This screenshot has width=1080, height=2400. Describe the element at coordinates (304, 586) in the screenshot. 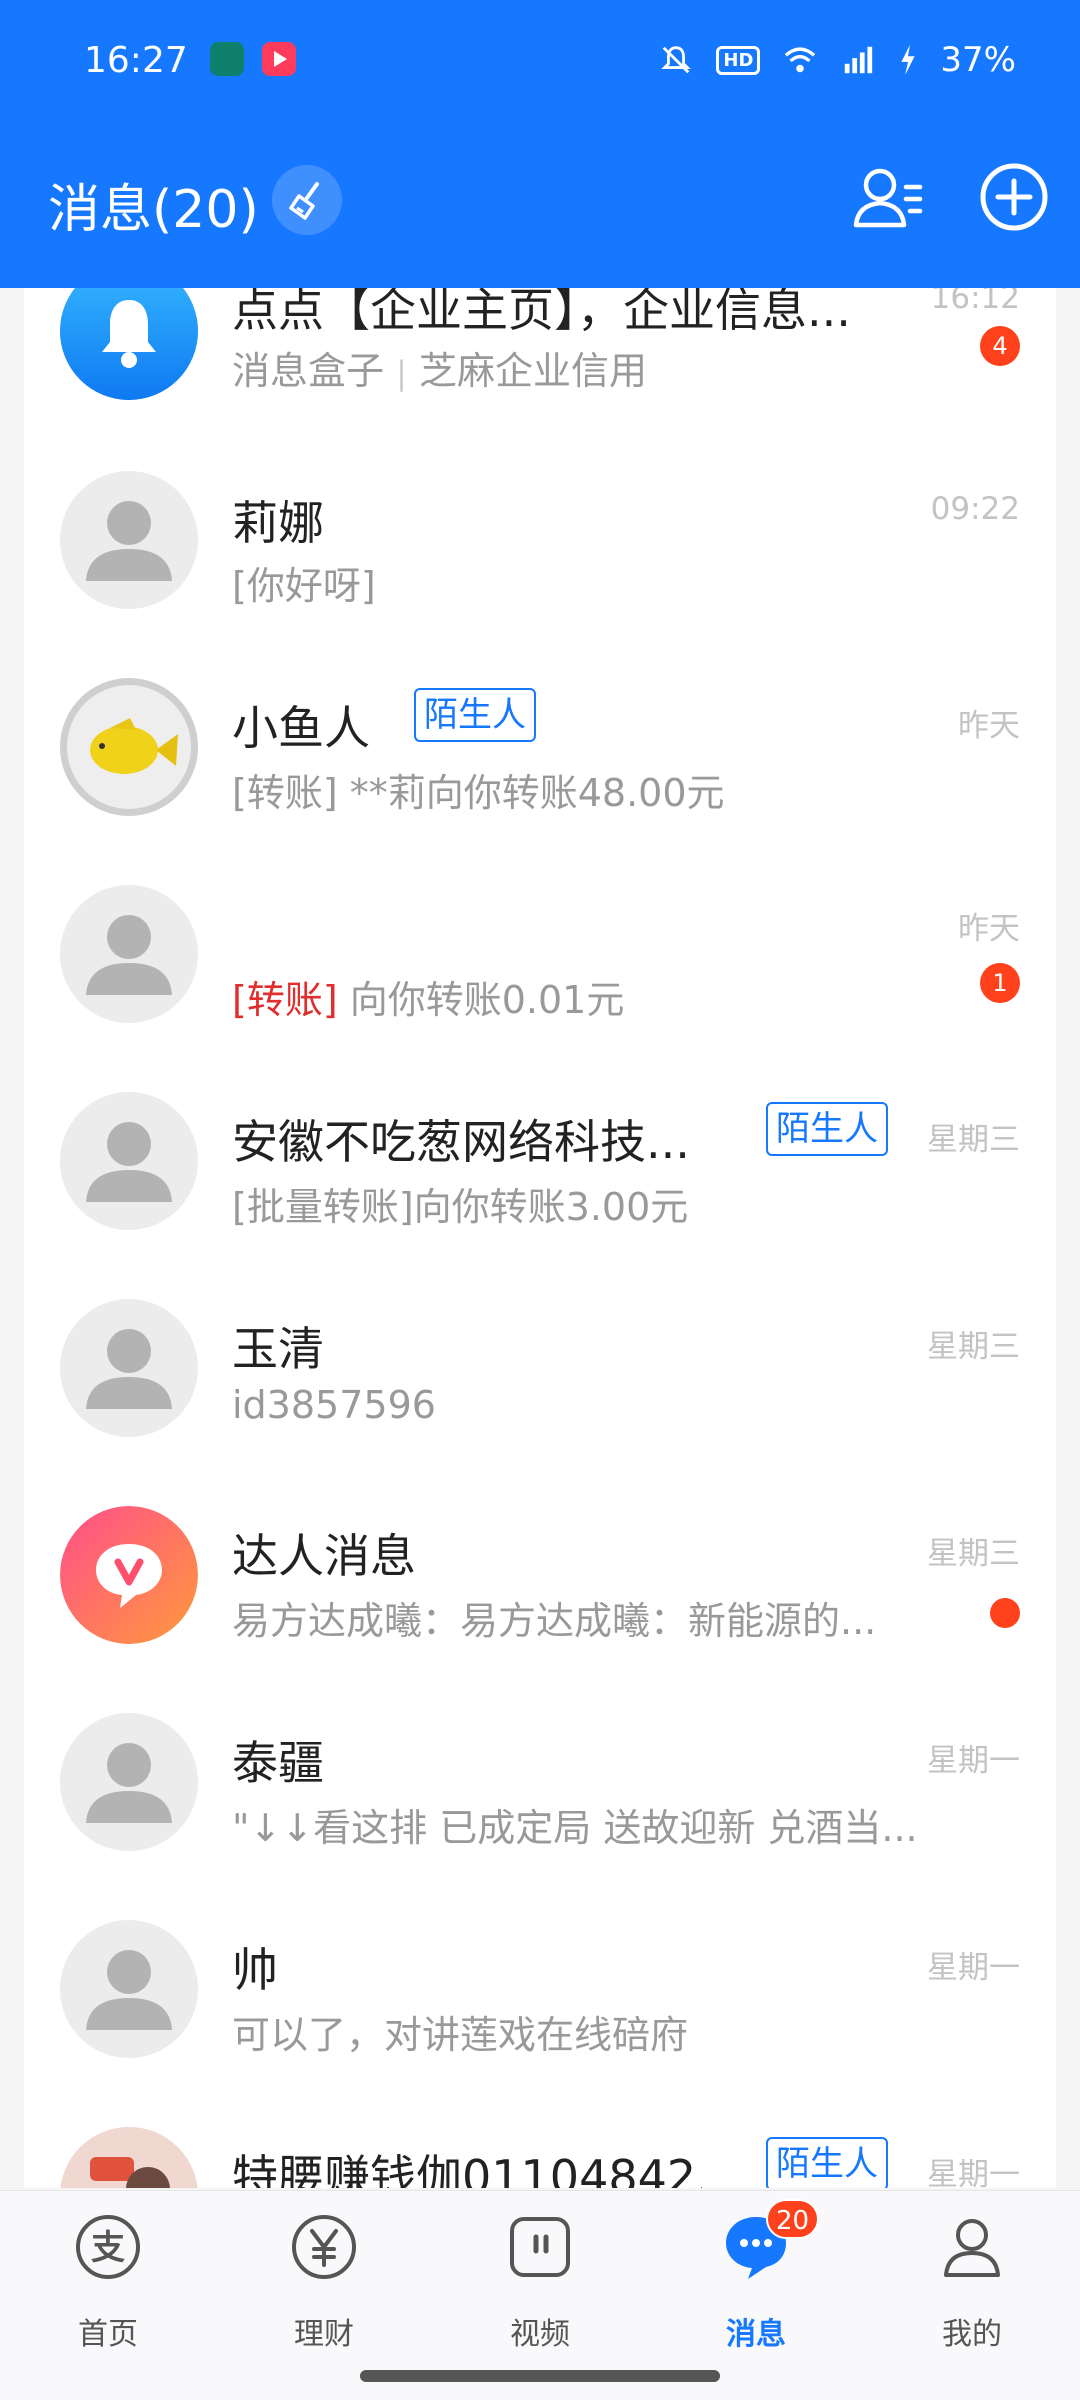

I see `message-preview: [你好呀]` at that location.